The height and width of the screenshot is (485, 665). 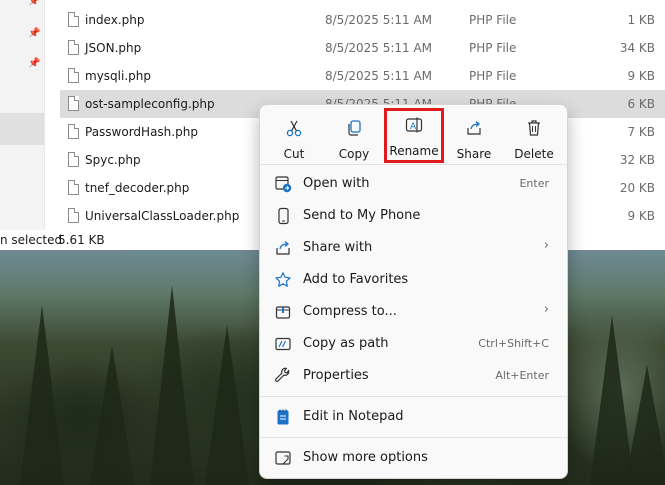 I want to click on file-name: tnef_decoder.php, so click(x=137, y=188).